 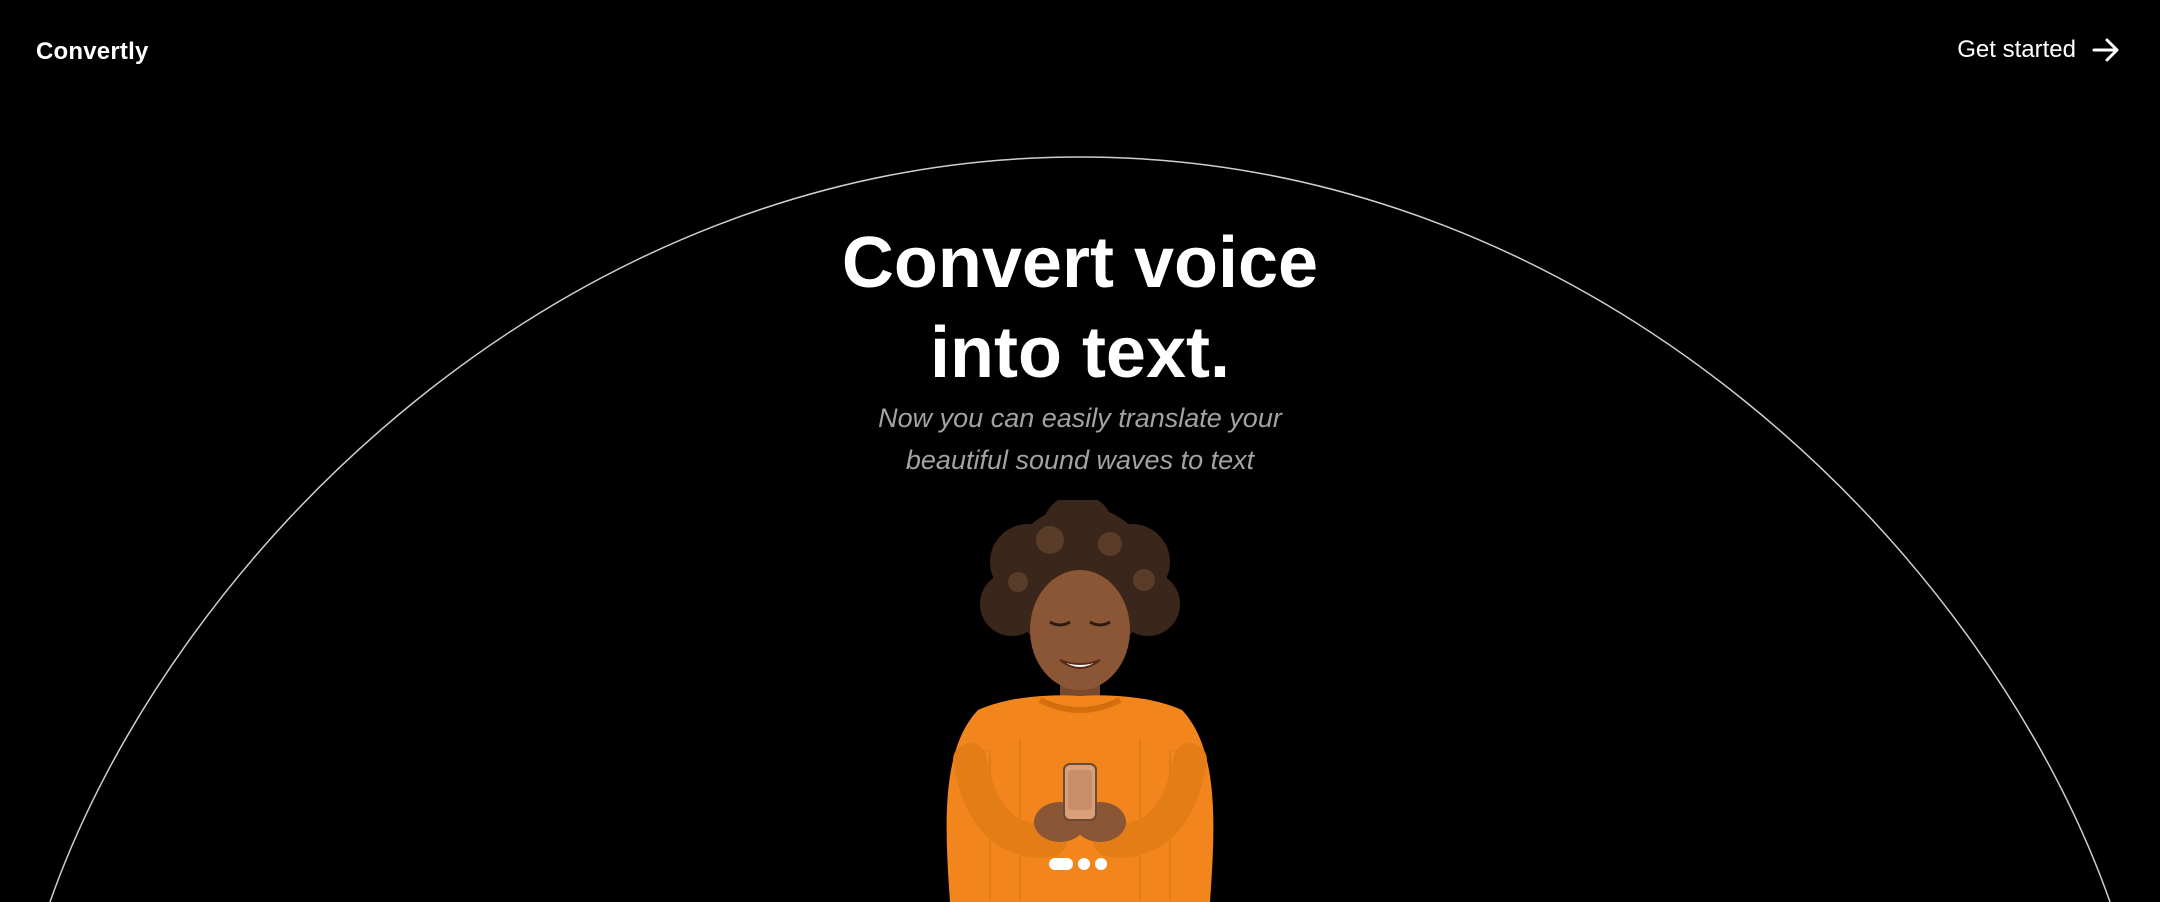 What do you see at coordinates (92, 52) in the screenshot?
I see `brand-logo: Convertly` at bounding box center [92, 52].